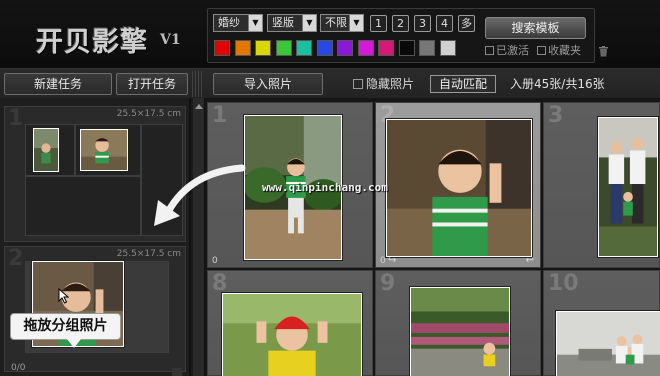 The image size is (660, 376). I want to click on favorites-label: 收藏夹, so click(564, 50).